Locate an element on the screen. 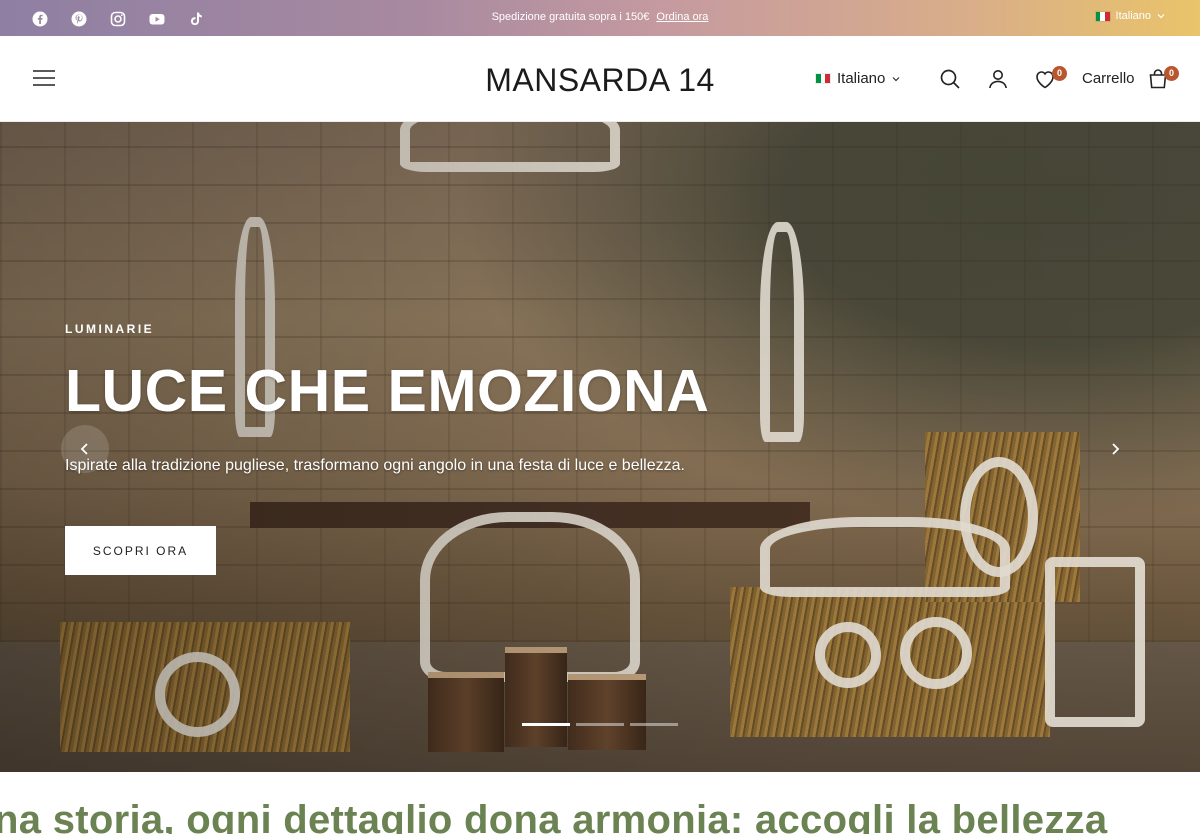  site-header: MANSARDA 14 Italiano 0 Carrello 0 is located at coordinates (600, 79).